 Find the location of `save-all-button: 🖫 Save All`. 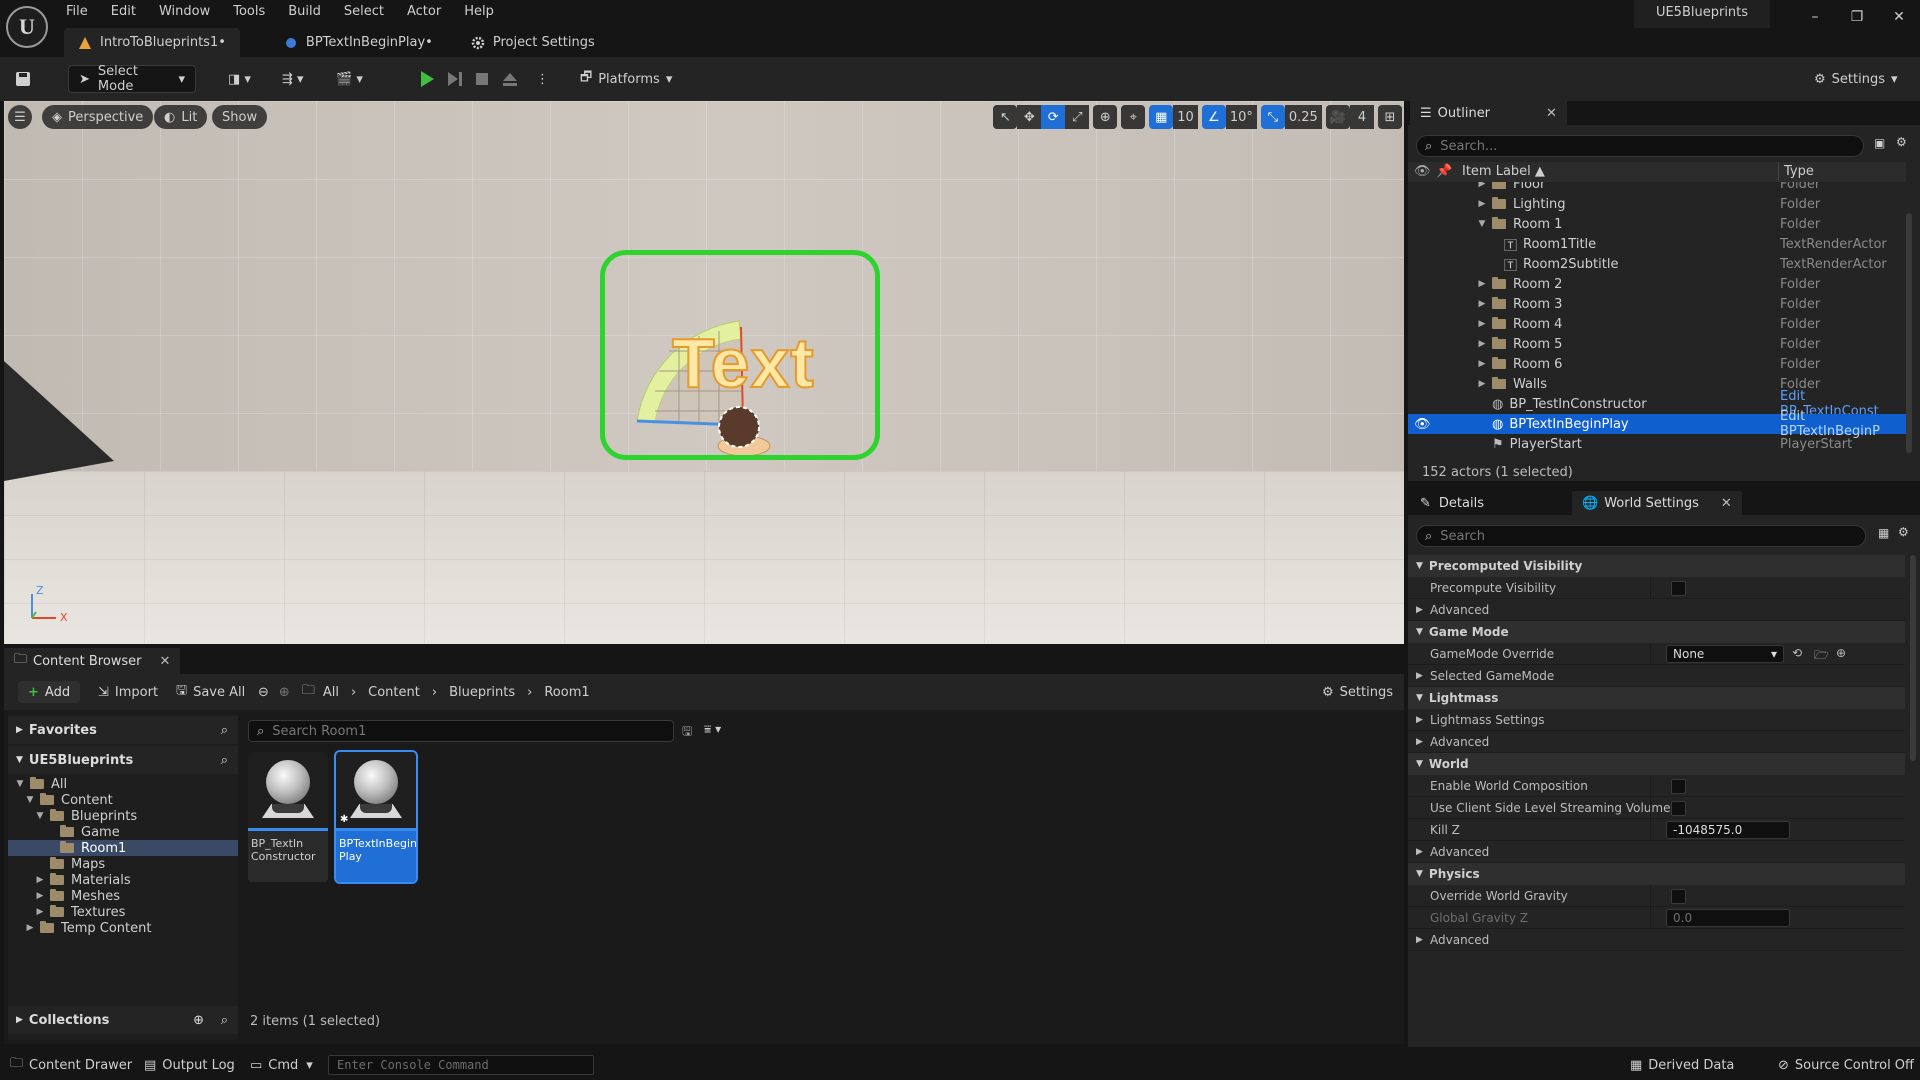

save-all-button: 🖫 Save All is located at coordinates (210, 692).